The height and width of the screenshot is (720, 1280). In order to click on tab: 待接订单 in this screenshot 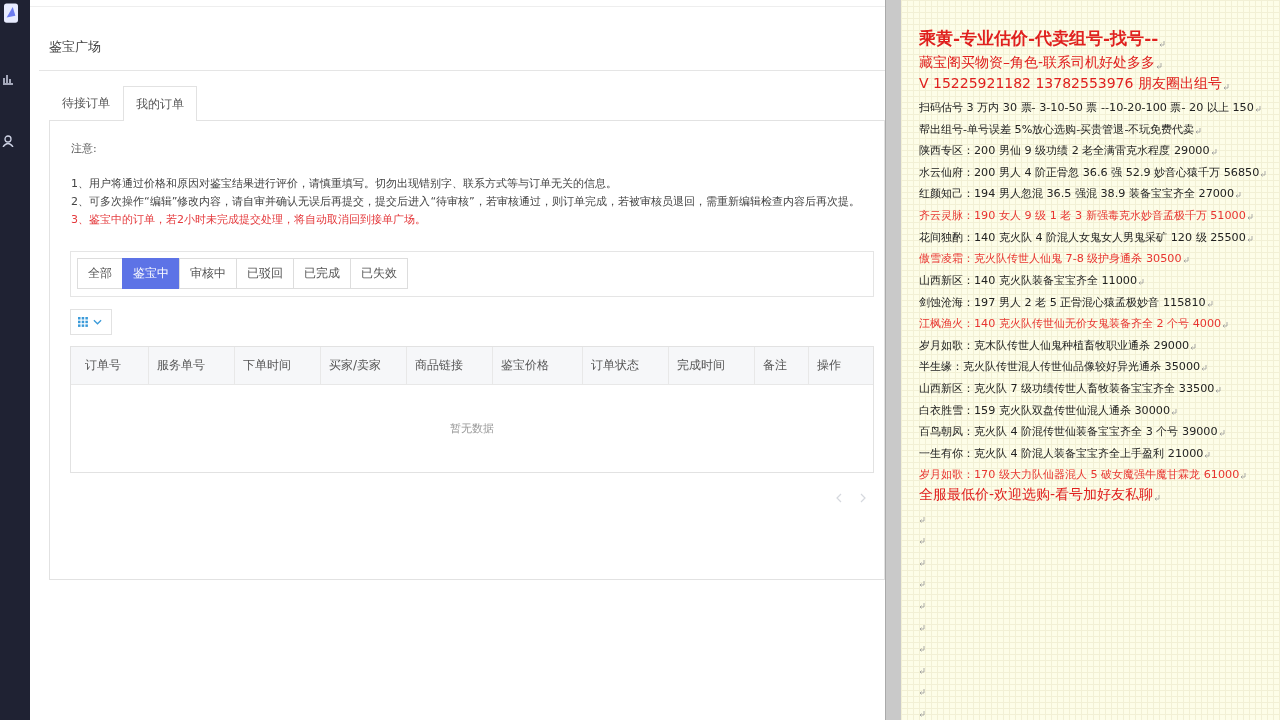, I will do `click(86, 103)`.